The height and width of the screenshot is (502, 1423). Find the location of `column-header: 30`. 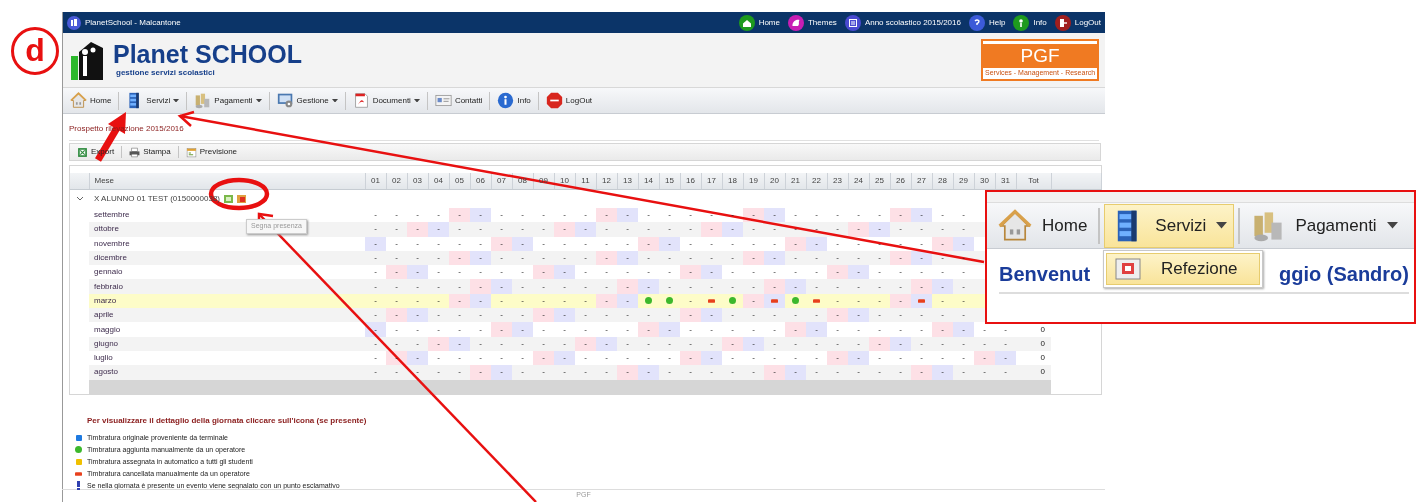

column-header: 30 is located at coordinates (984, 181).